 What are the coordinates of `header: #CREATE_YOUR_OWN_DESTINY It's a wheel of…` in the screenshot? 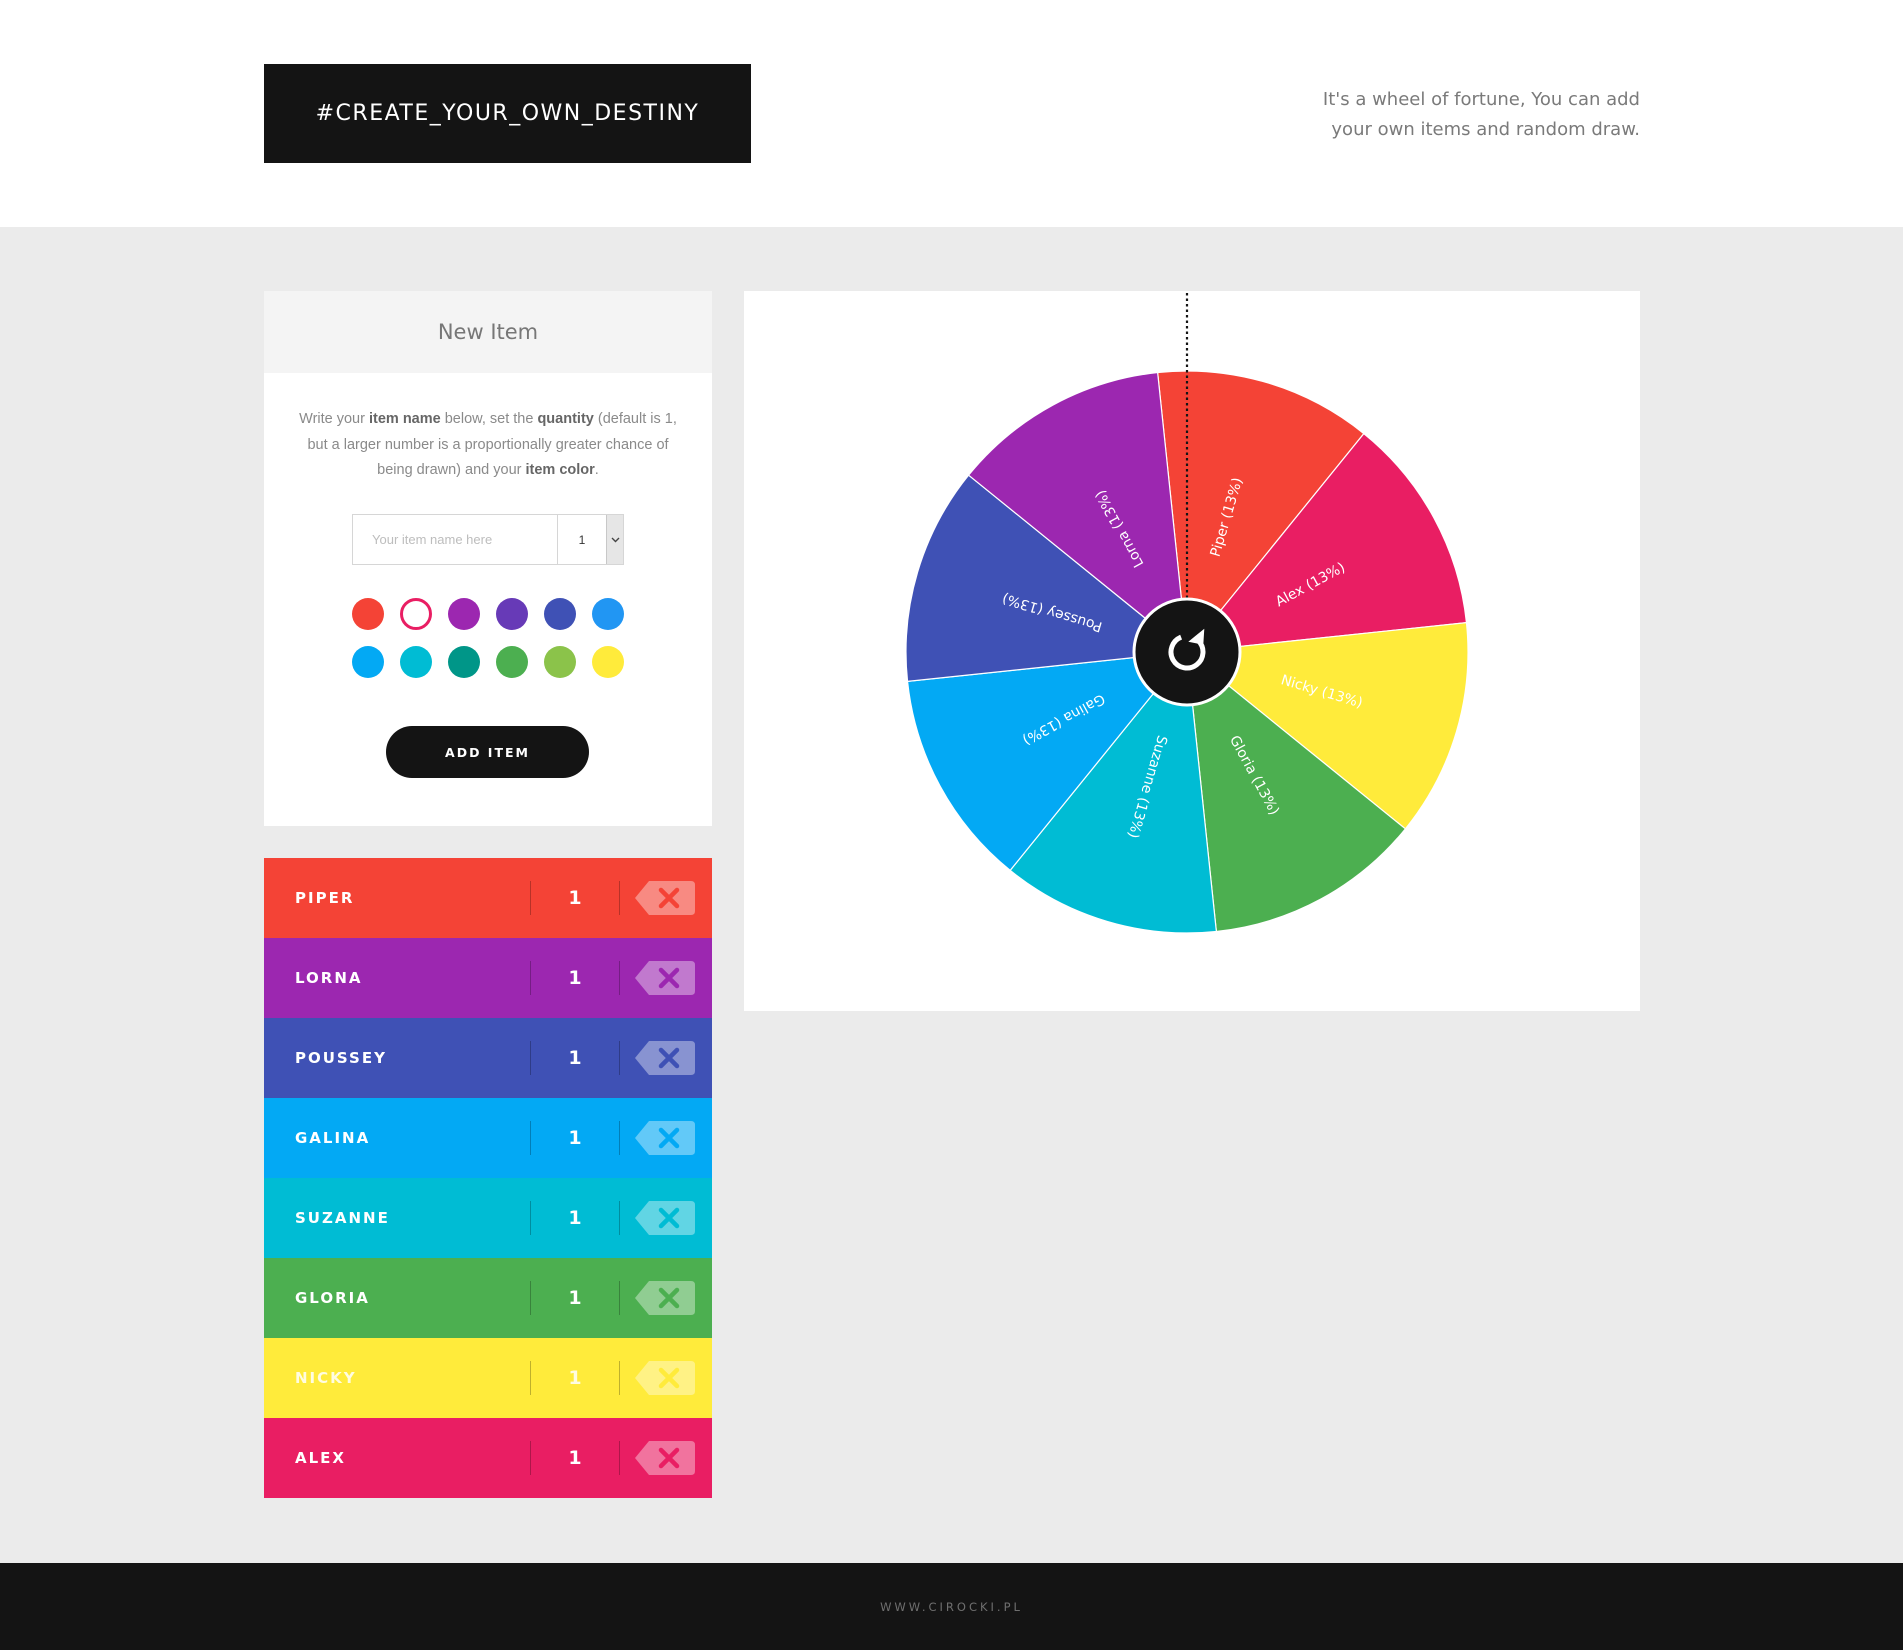 It's located at (951, 113).